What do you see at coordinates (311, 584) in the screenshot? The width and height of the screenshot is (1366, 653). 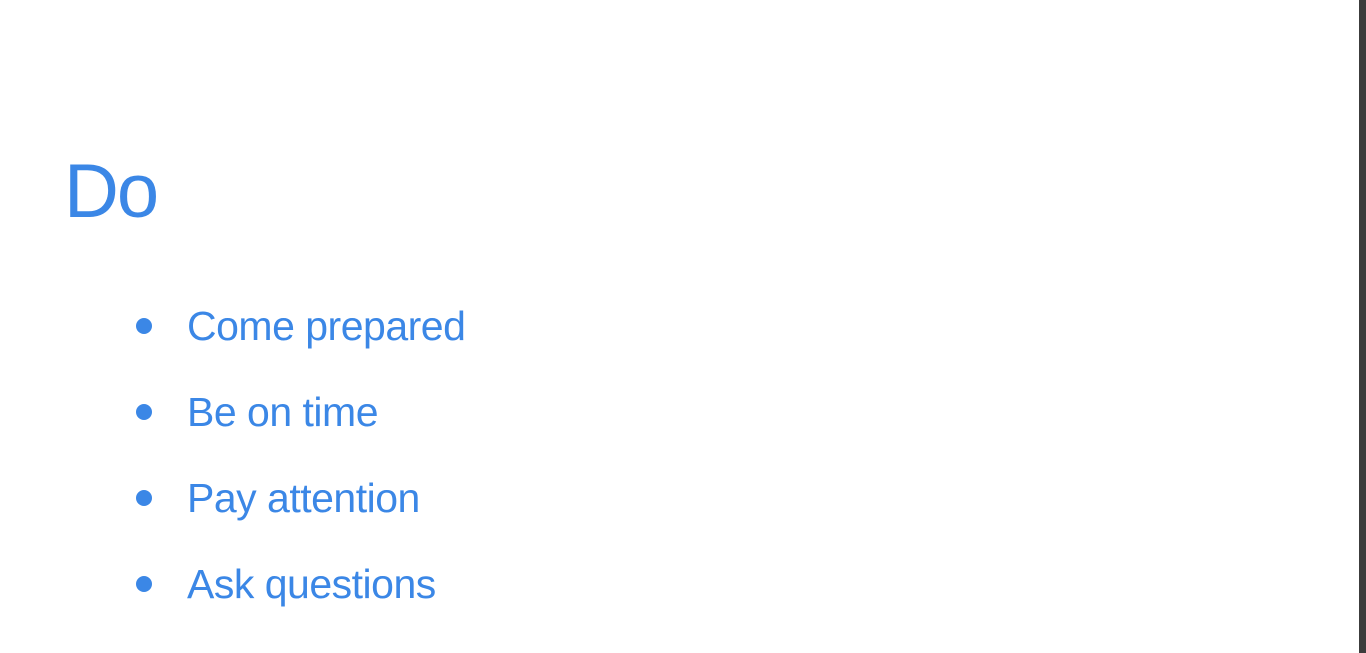 I see `bullet-text: Ask questions` at bounding box center [311, 584].